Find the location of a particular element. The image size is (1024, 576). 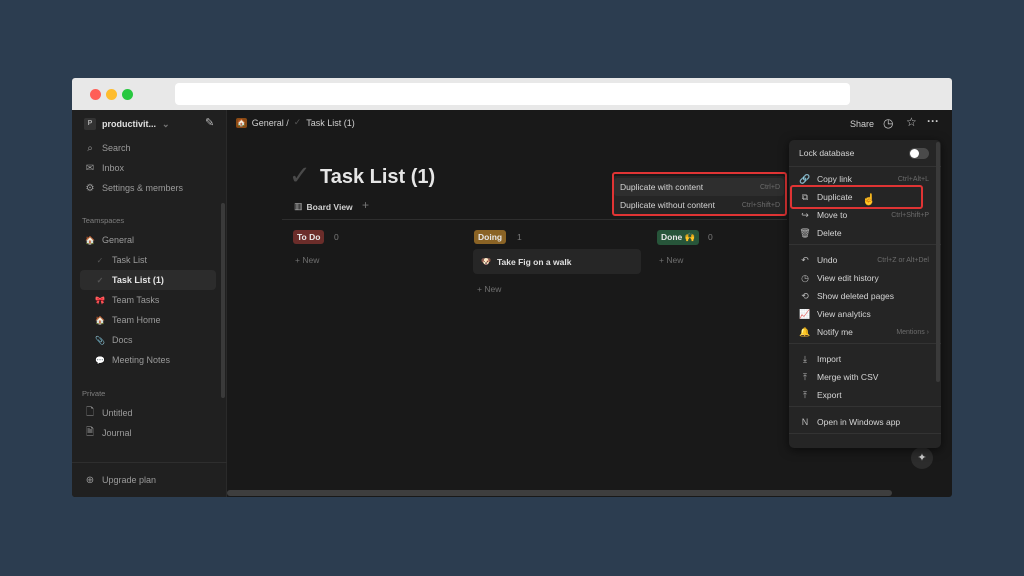

address-bar is located at coordinates (512, 94).